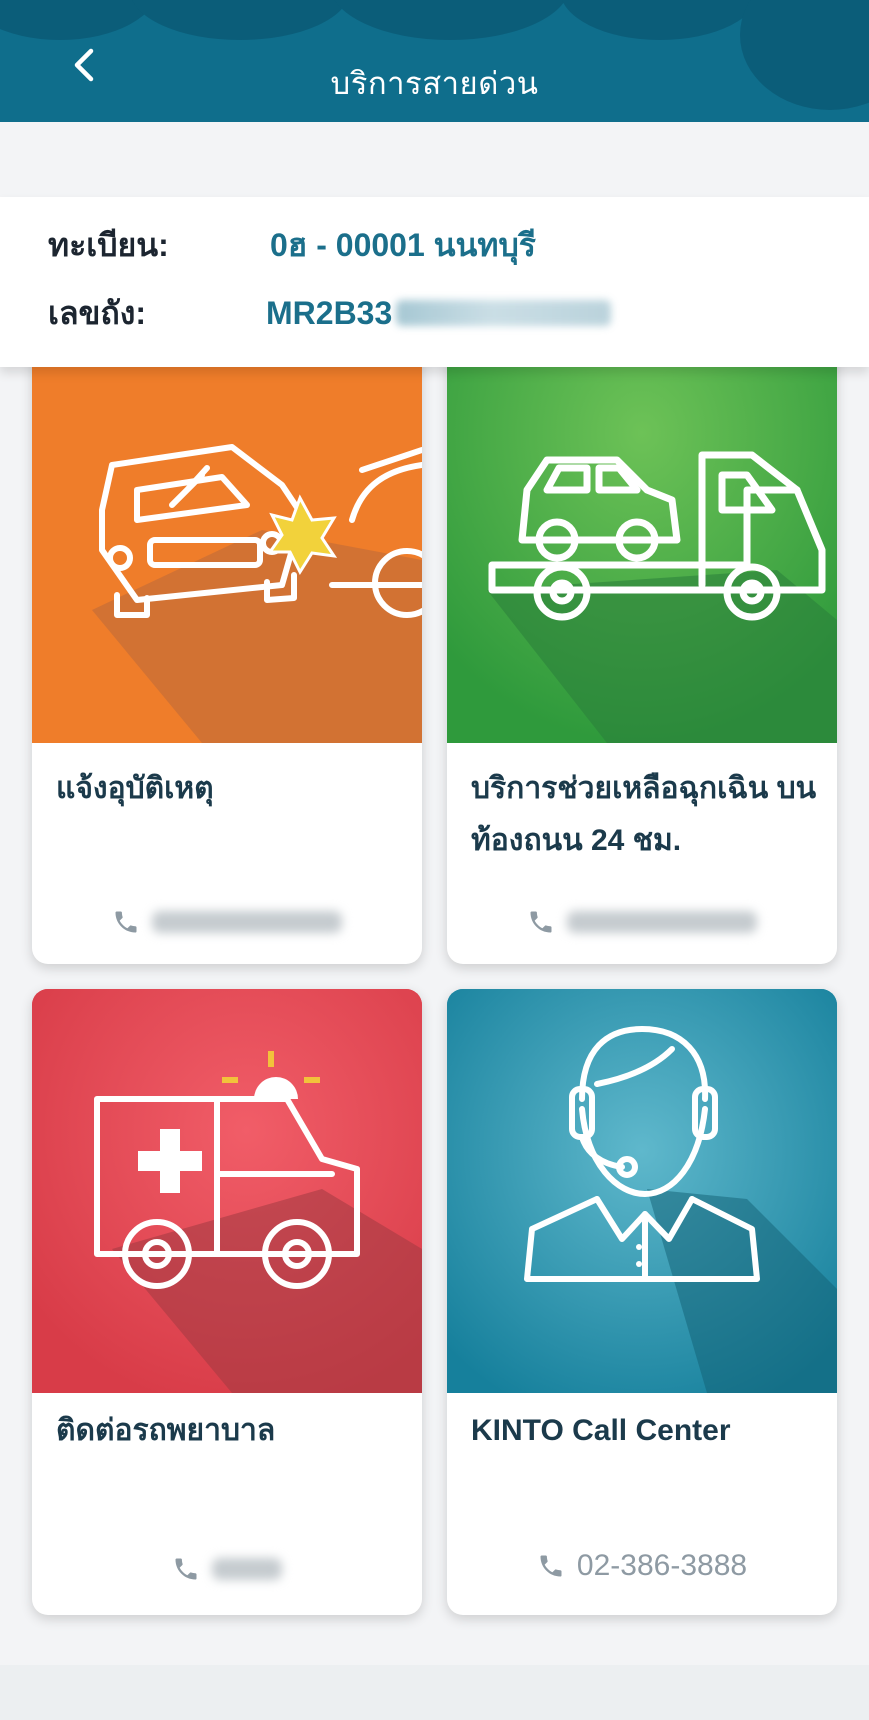  What do you see at coordinates (642, 1191) in the screenshot?
I see `call-center-illustration` at bounding box center [642, 1191].